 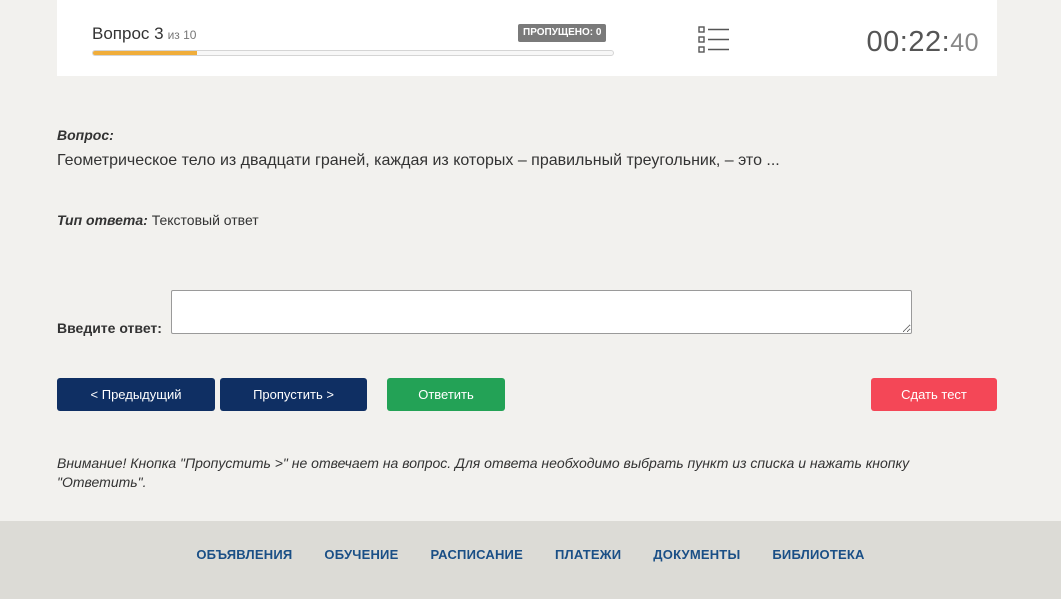 What do you see at coordinates (145, 53) in the screenshot?
I see `progress-fill` at bounding box center [145, 53].